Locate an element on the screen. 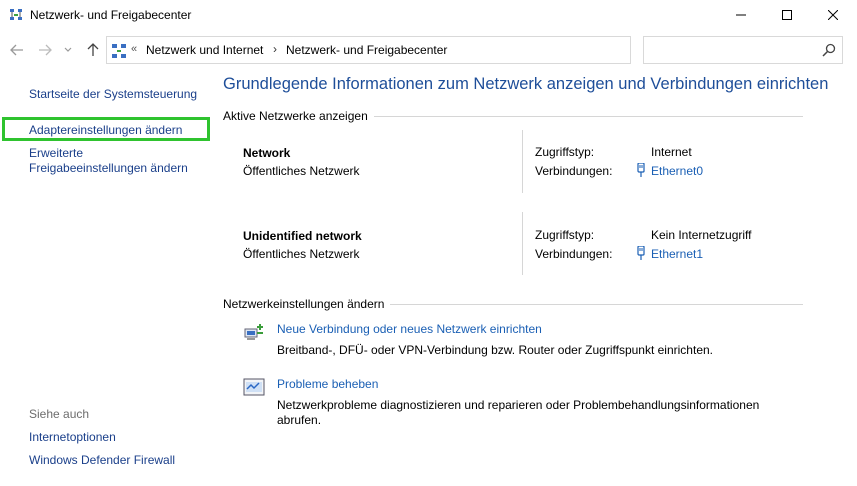  back-button is located at coordinates (17, 50).